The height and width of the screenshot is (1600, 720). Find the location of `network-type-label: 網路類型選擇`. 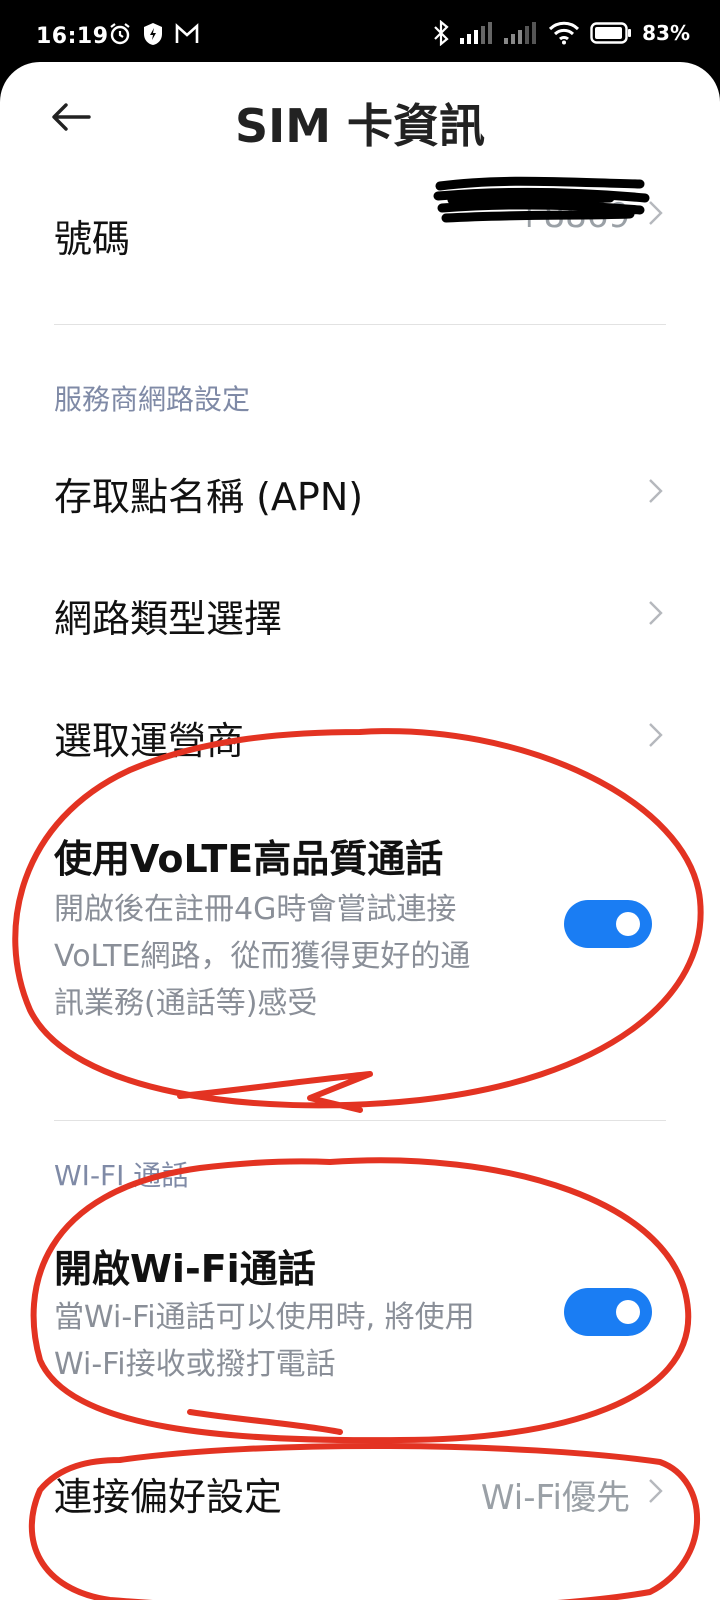

network-type-label: 網路類型選擇 is located at coordinates (168, 619).